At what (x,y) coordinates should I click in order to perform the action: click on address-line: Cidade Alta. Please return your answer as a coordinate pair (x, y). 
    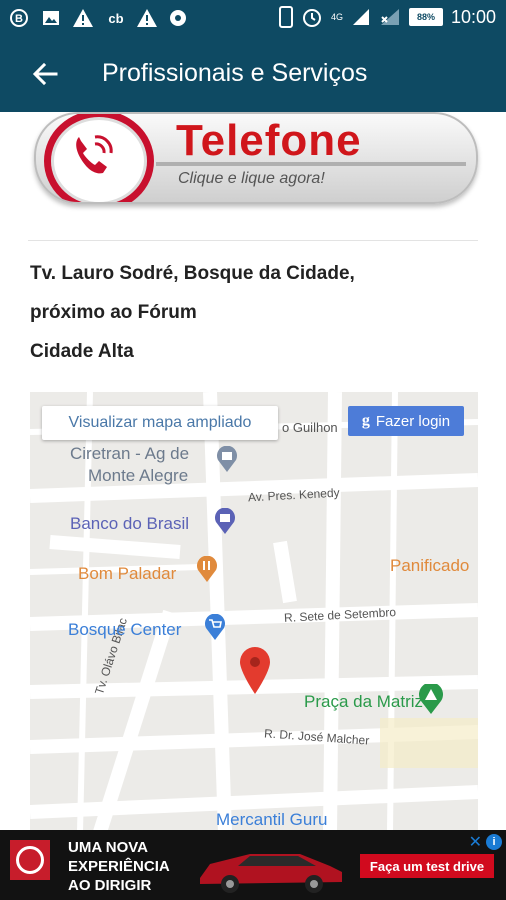
    Looking at the image, I should click on (82, 351).